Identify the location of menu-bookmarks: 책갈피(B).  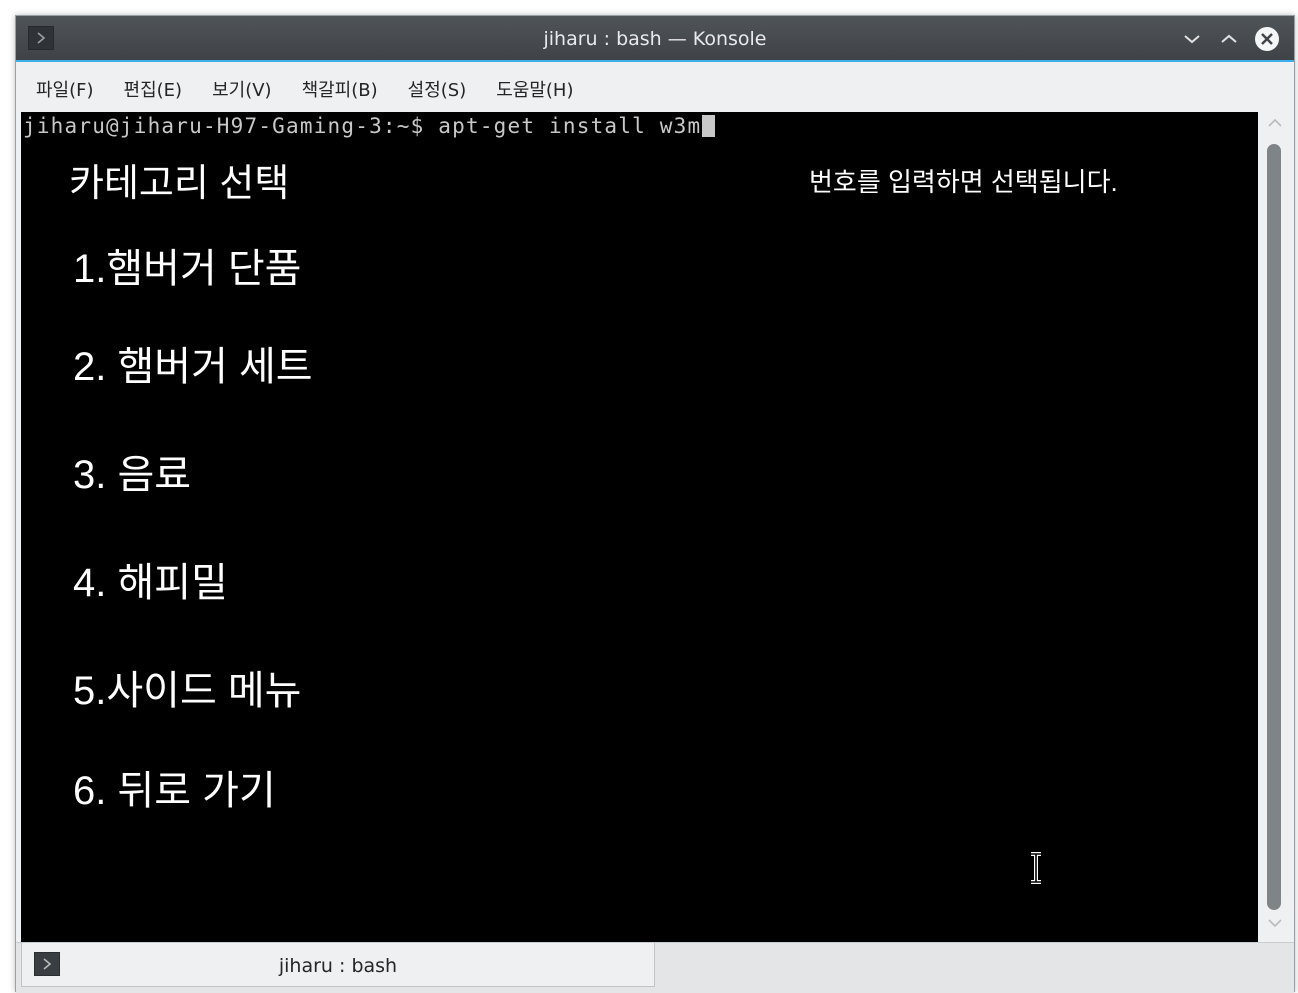
(340, 89).